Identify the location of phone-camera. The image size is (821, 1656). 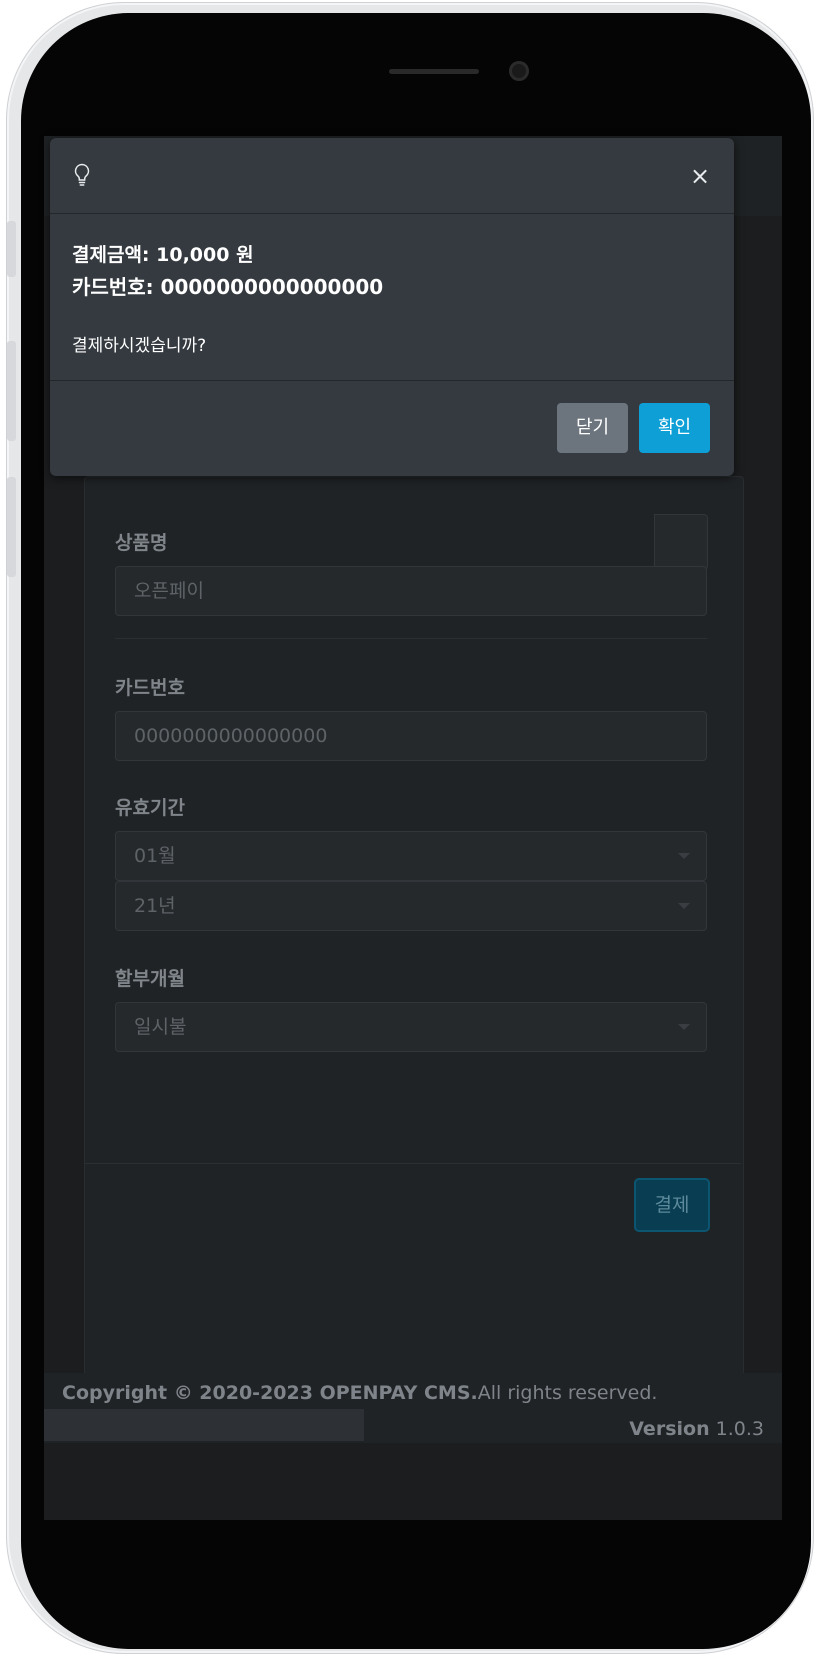
(519, 71).